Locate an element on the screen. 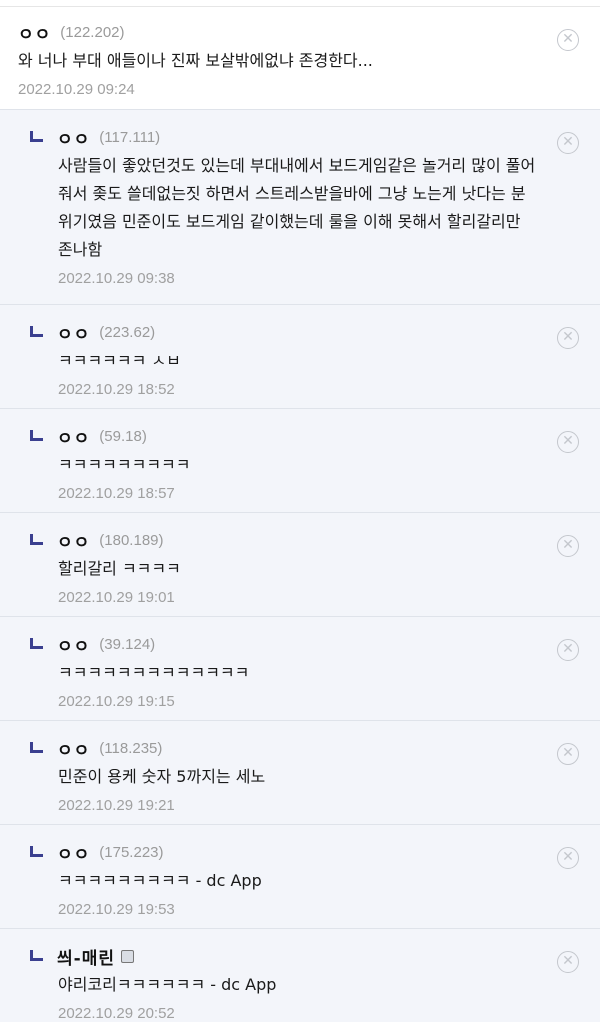 Image resolution: width=600 pixels, height=1022 pixels. comment-ip: (175.223) is located at coordinates (131, 852).